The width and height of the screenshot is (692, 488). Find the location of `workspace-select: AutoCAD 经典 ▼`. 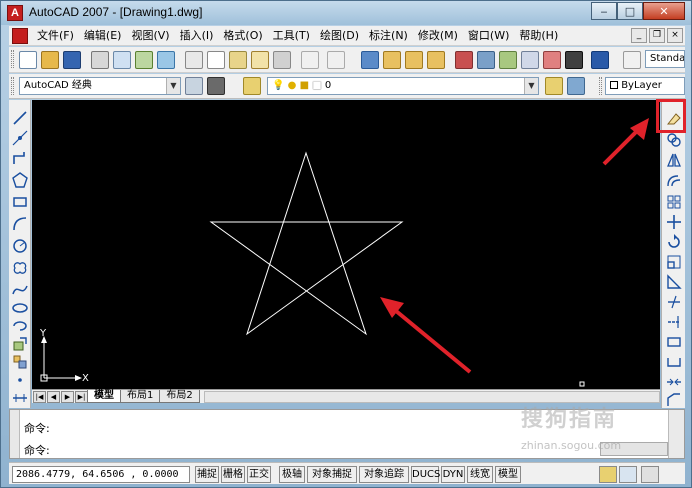

workspace-select: AutoCAD 经典 ▼ is located at coordinates (100, 86).